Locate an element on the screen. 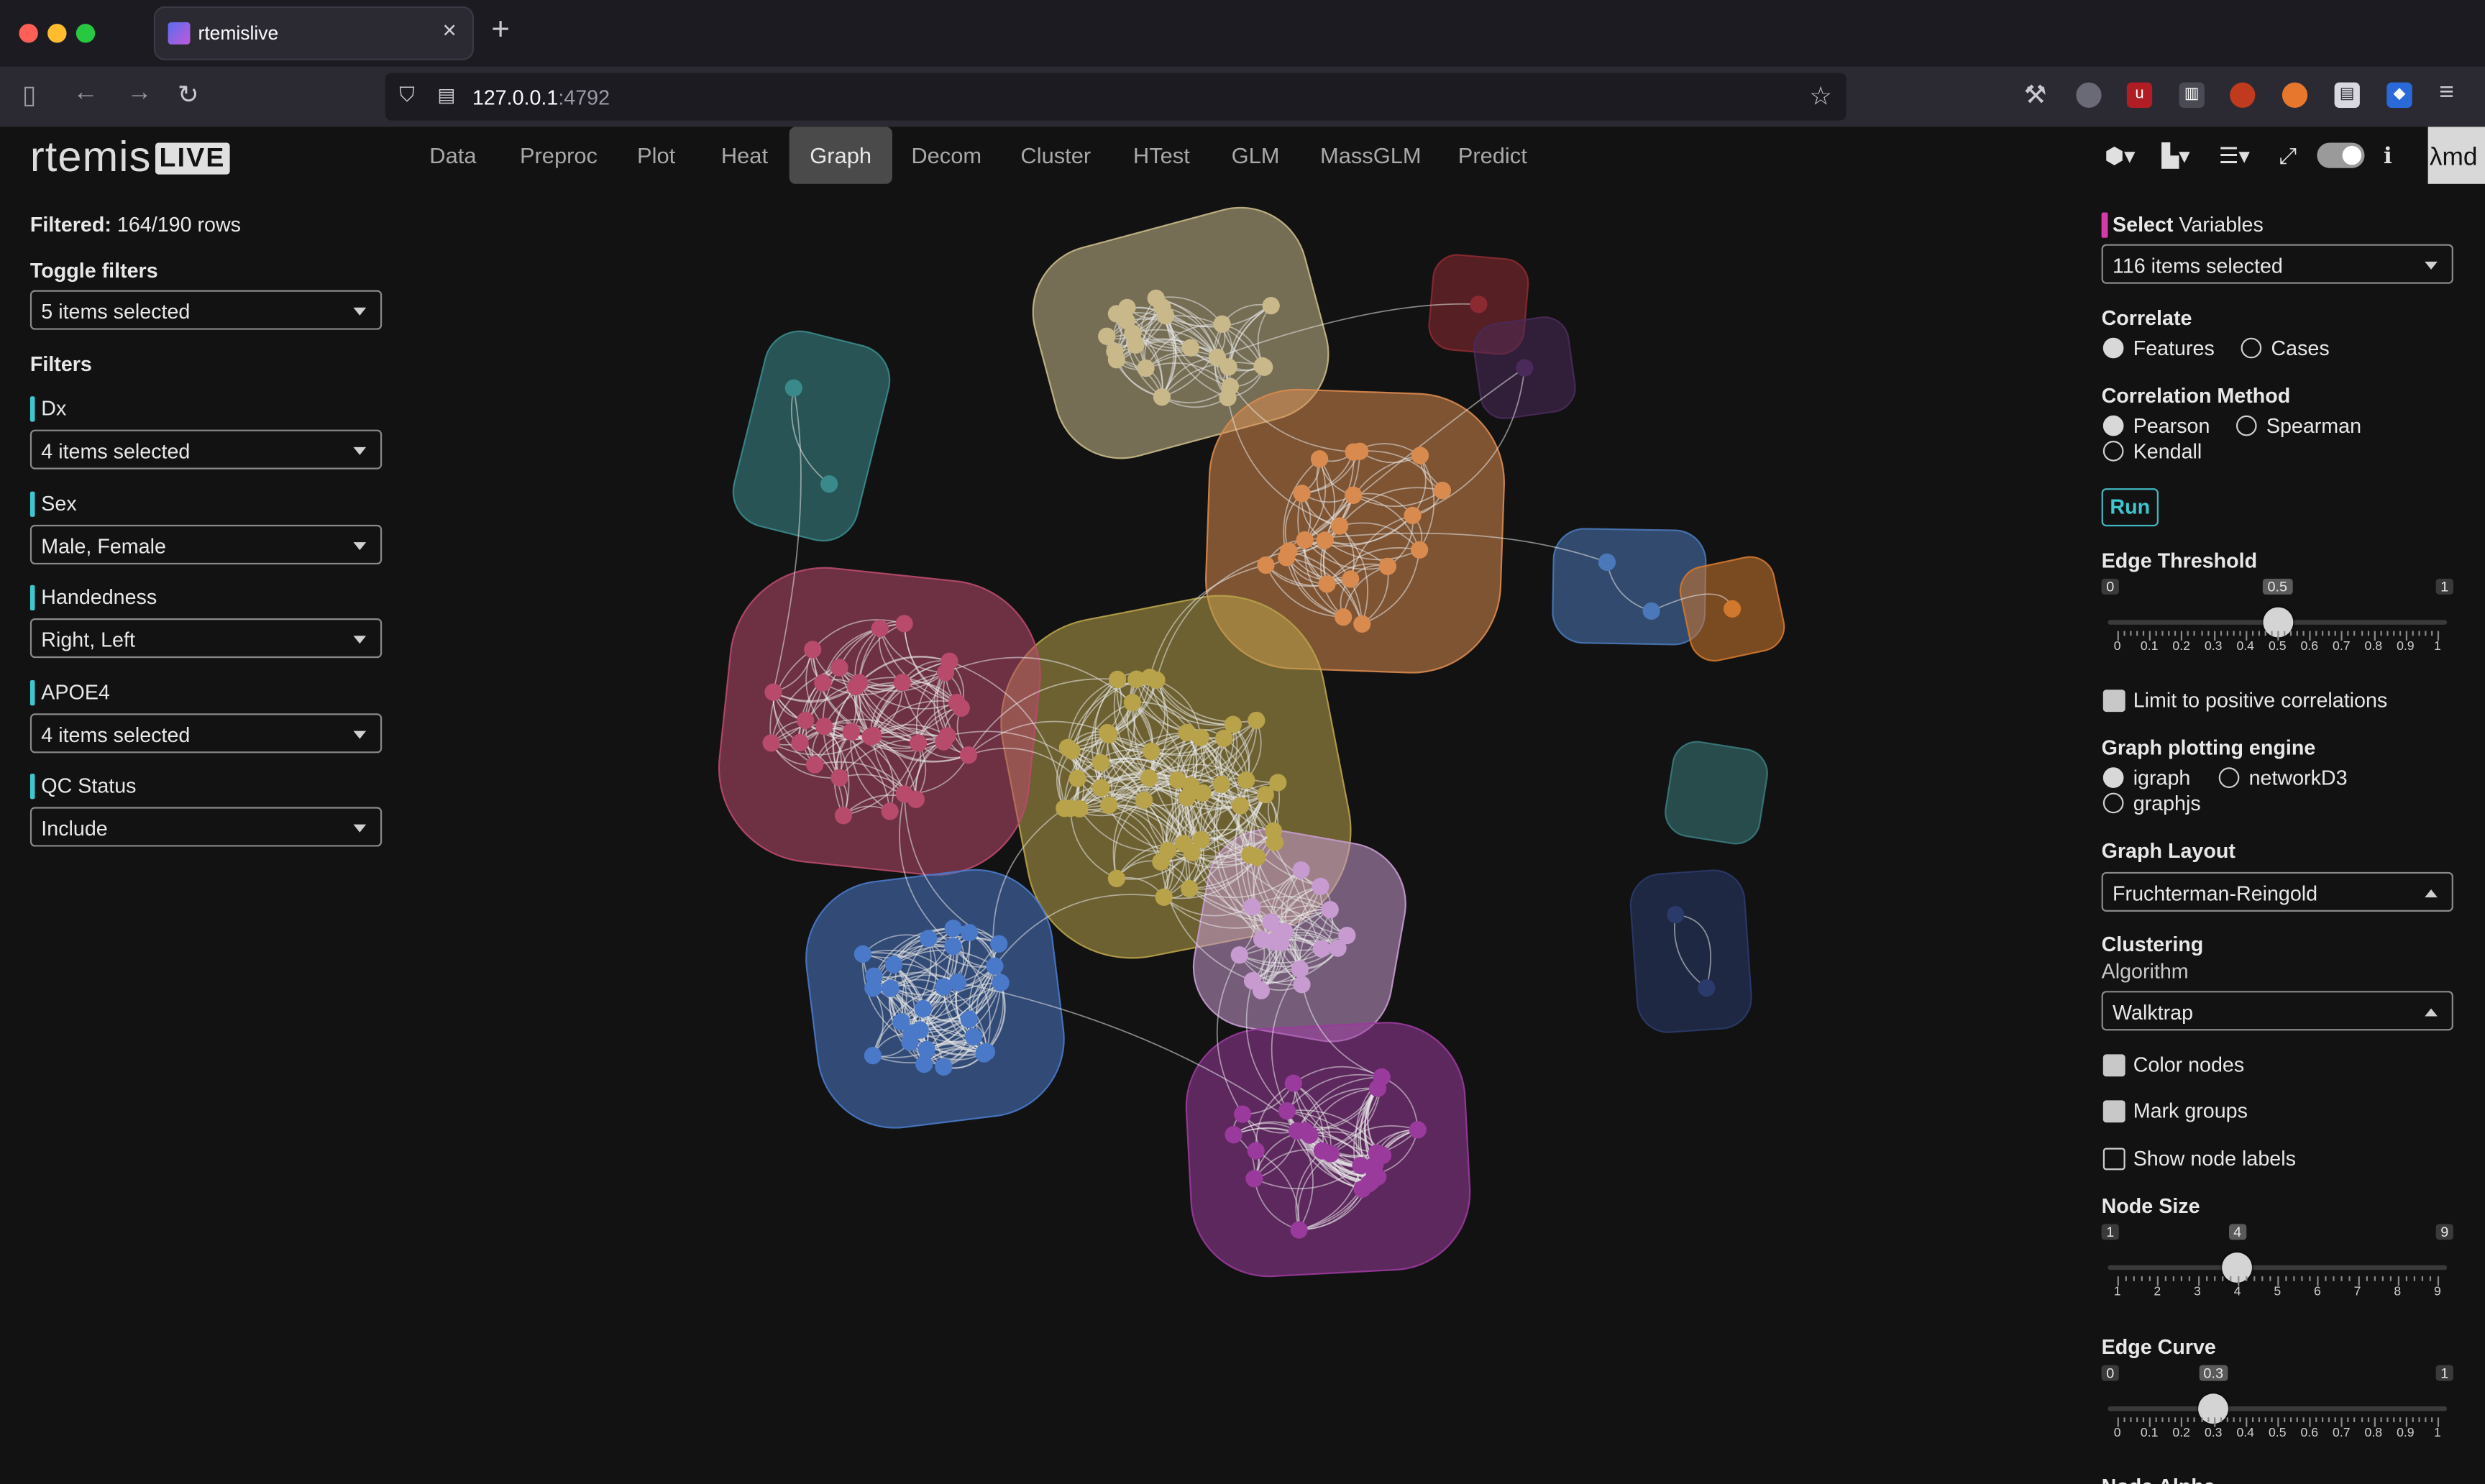 The image size is (2485, 1484). graph-layout-select: Fruchterman-Reingold is located at coordinates (2277, 891).